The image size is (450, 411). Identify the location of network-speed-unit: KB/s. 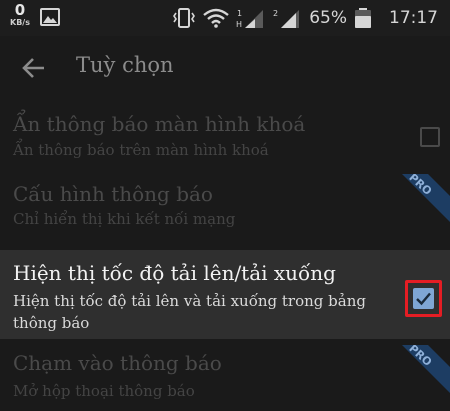
(20, 22).